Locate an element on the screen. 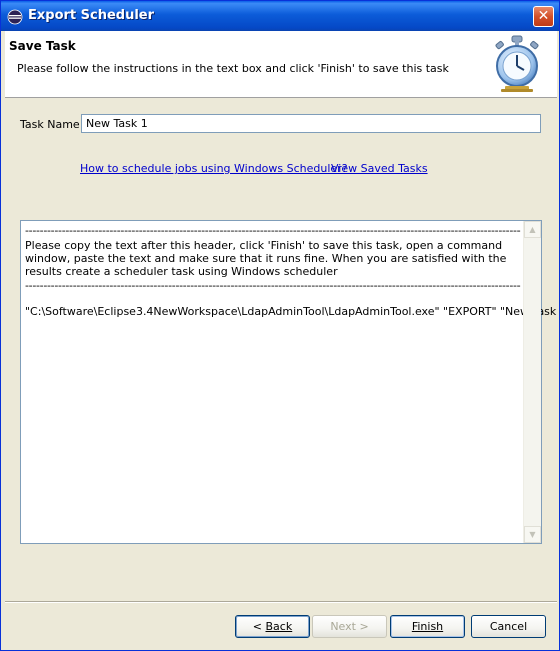  scroll-down-button: ▼ is located at coordinates (532, 534).